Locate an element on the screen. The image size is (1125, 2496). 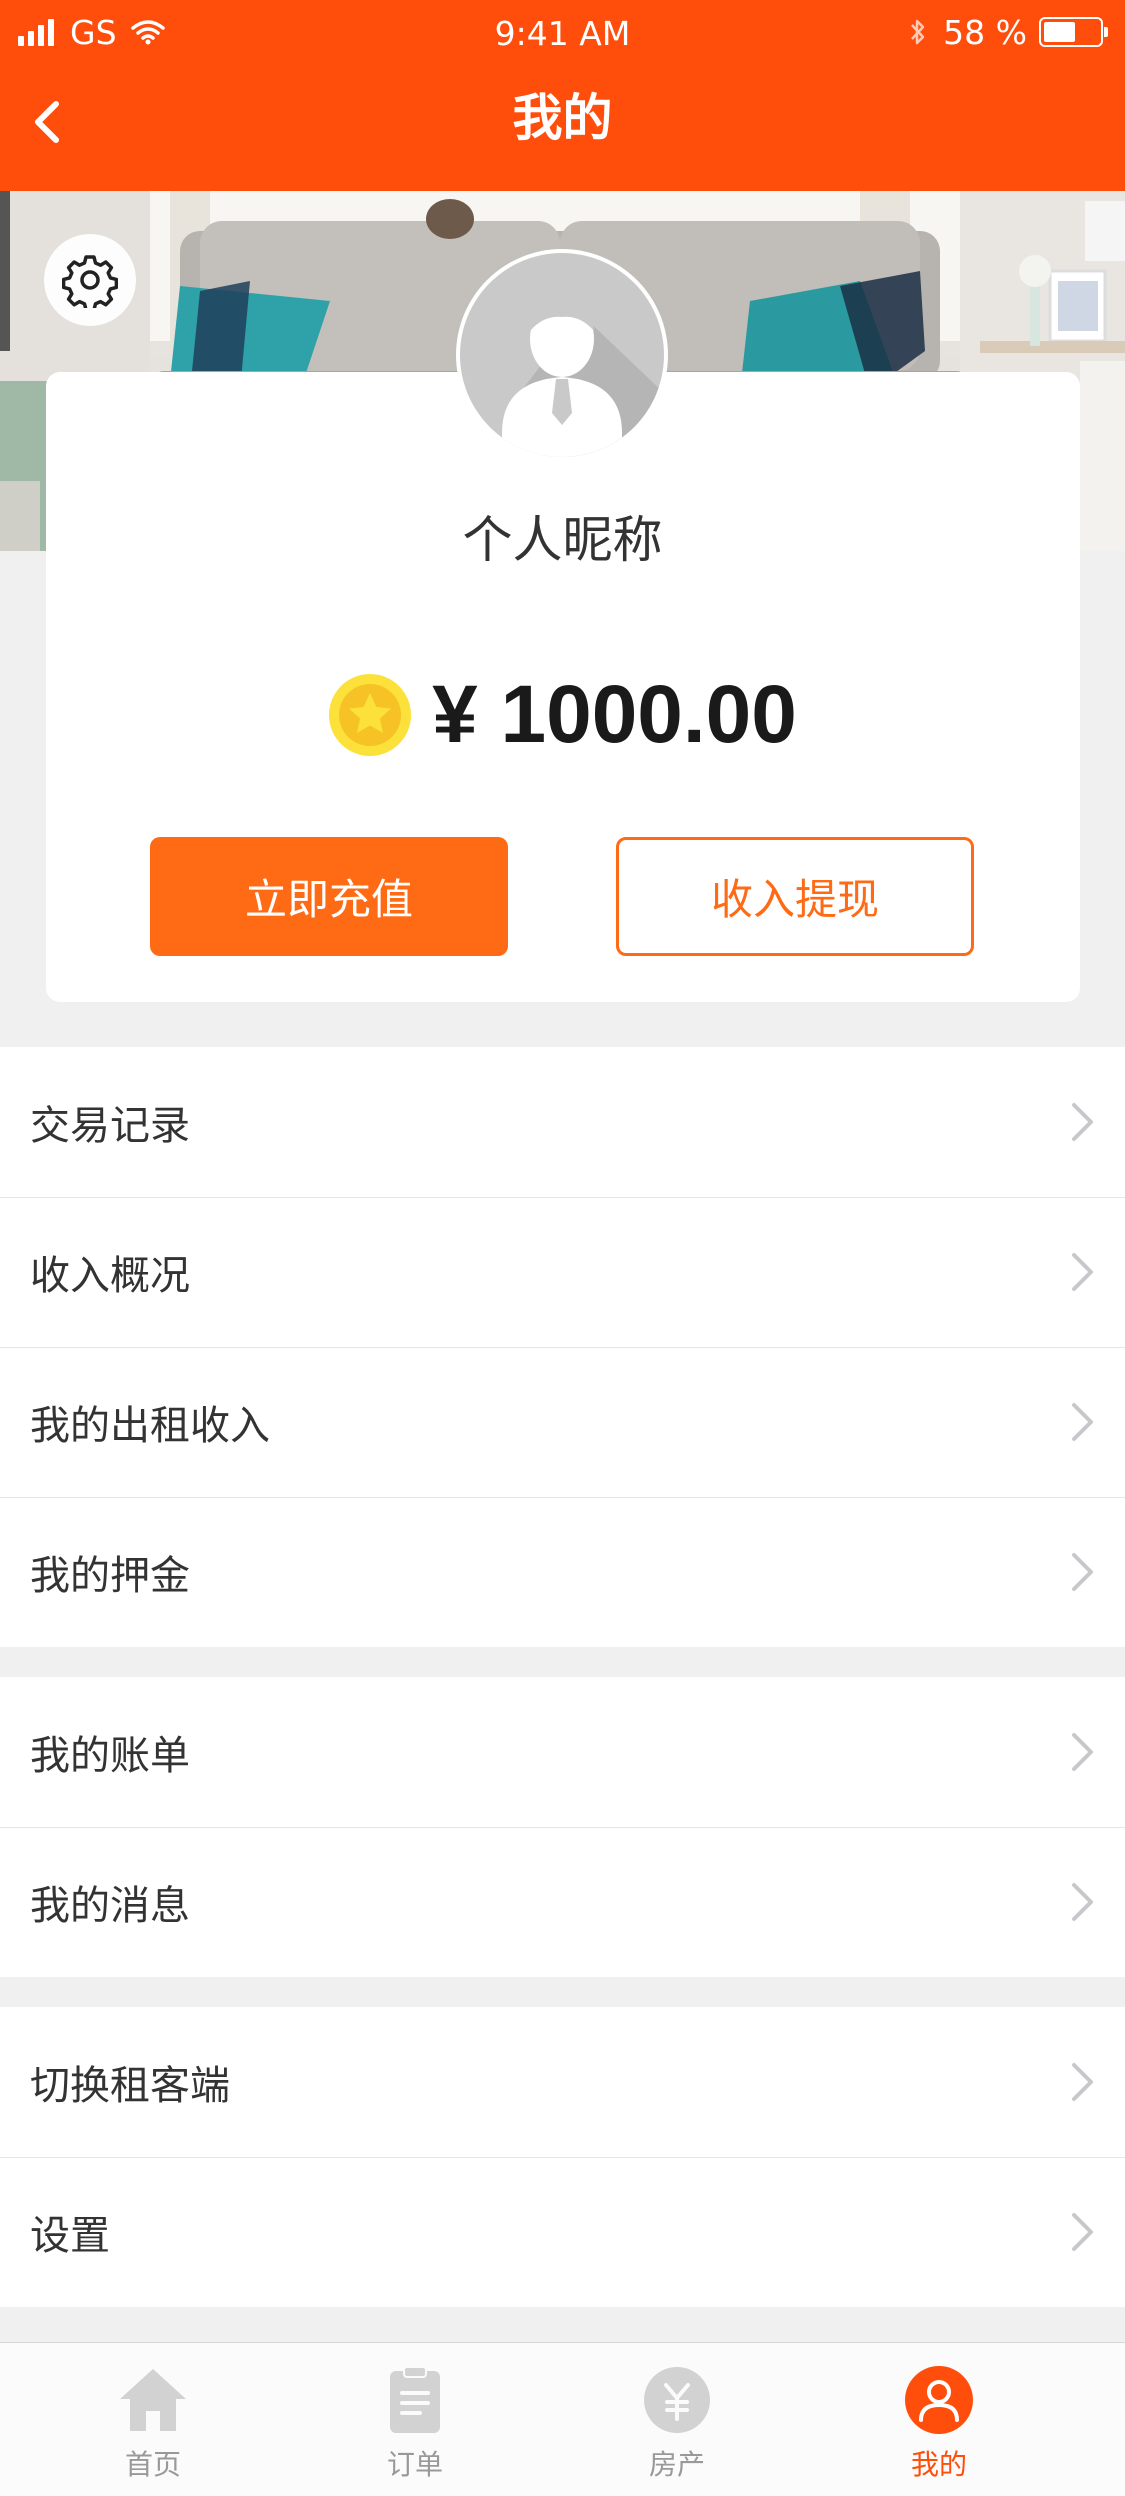
user-icon is located at coordinates (939, 2400).